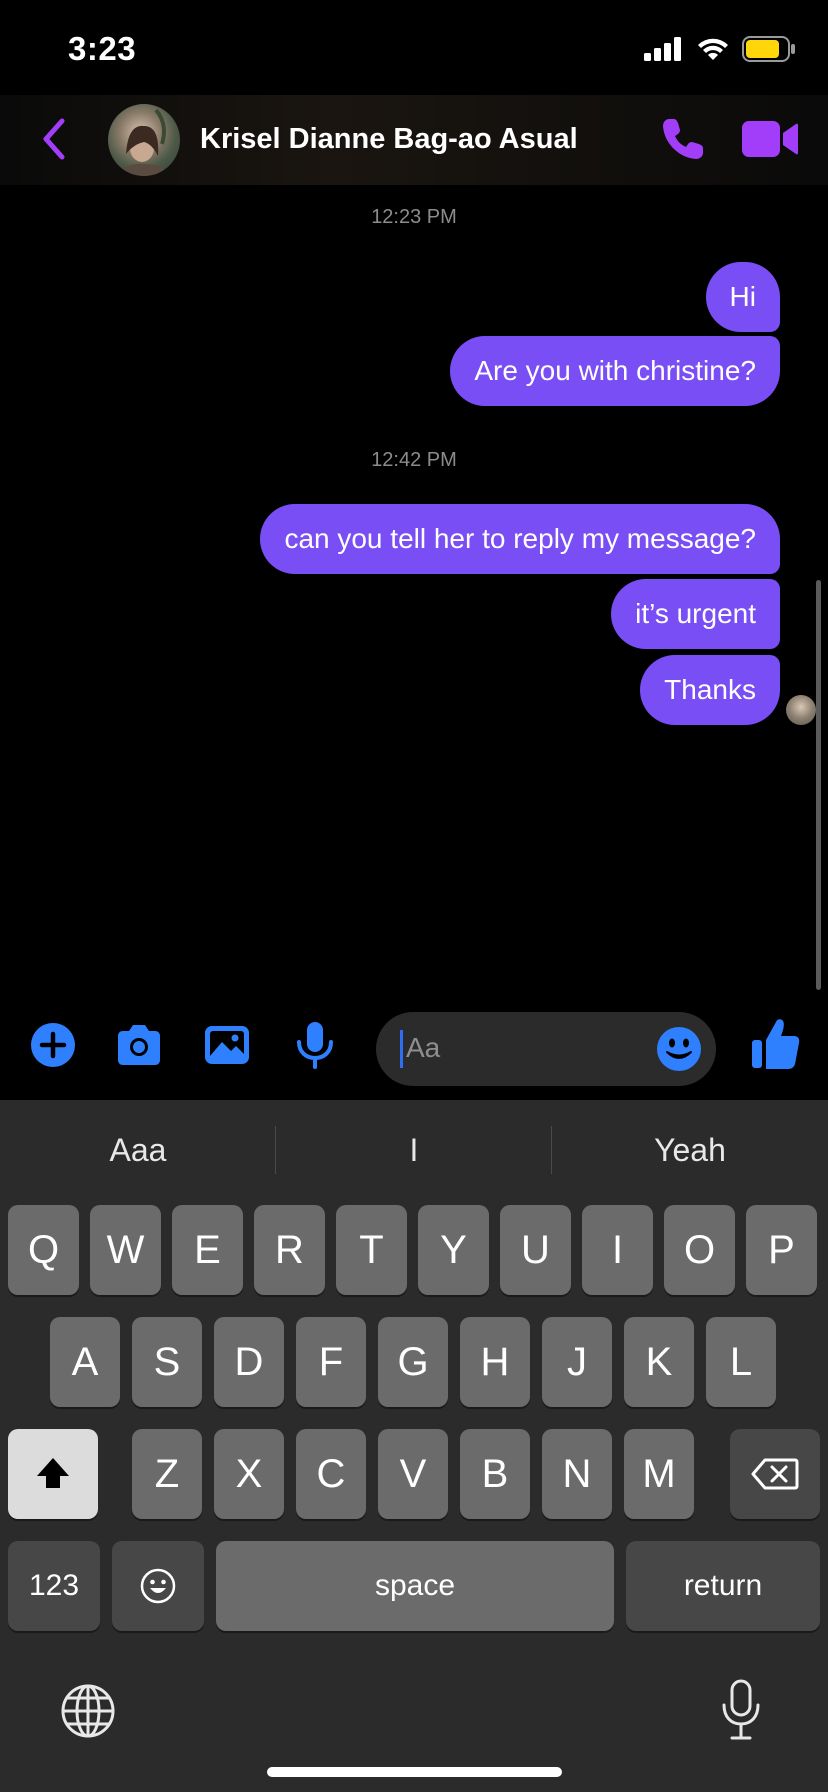  Describe the element at coordinates (770, 139) in the screenshot. I see `video-call-icon` at that location.